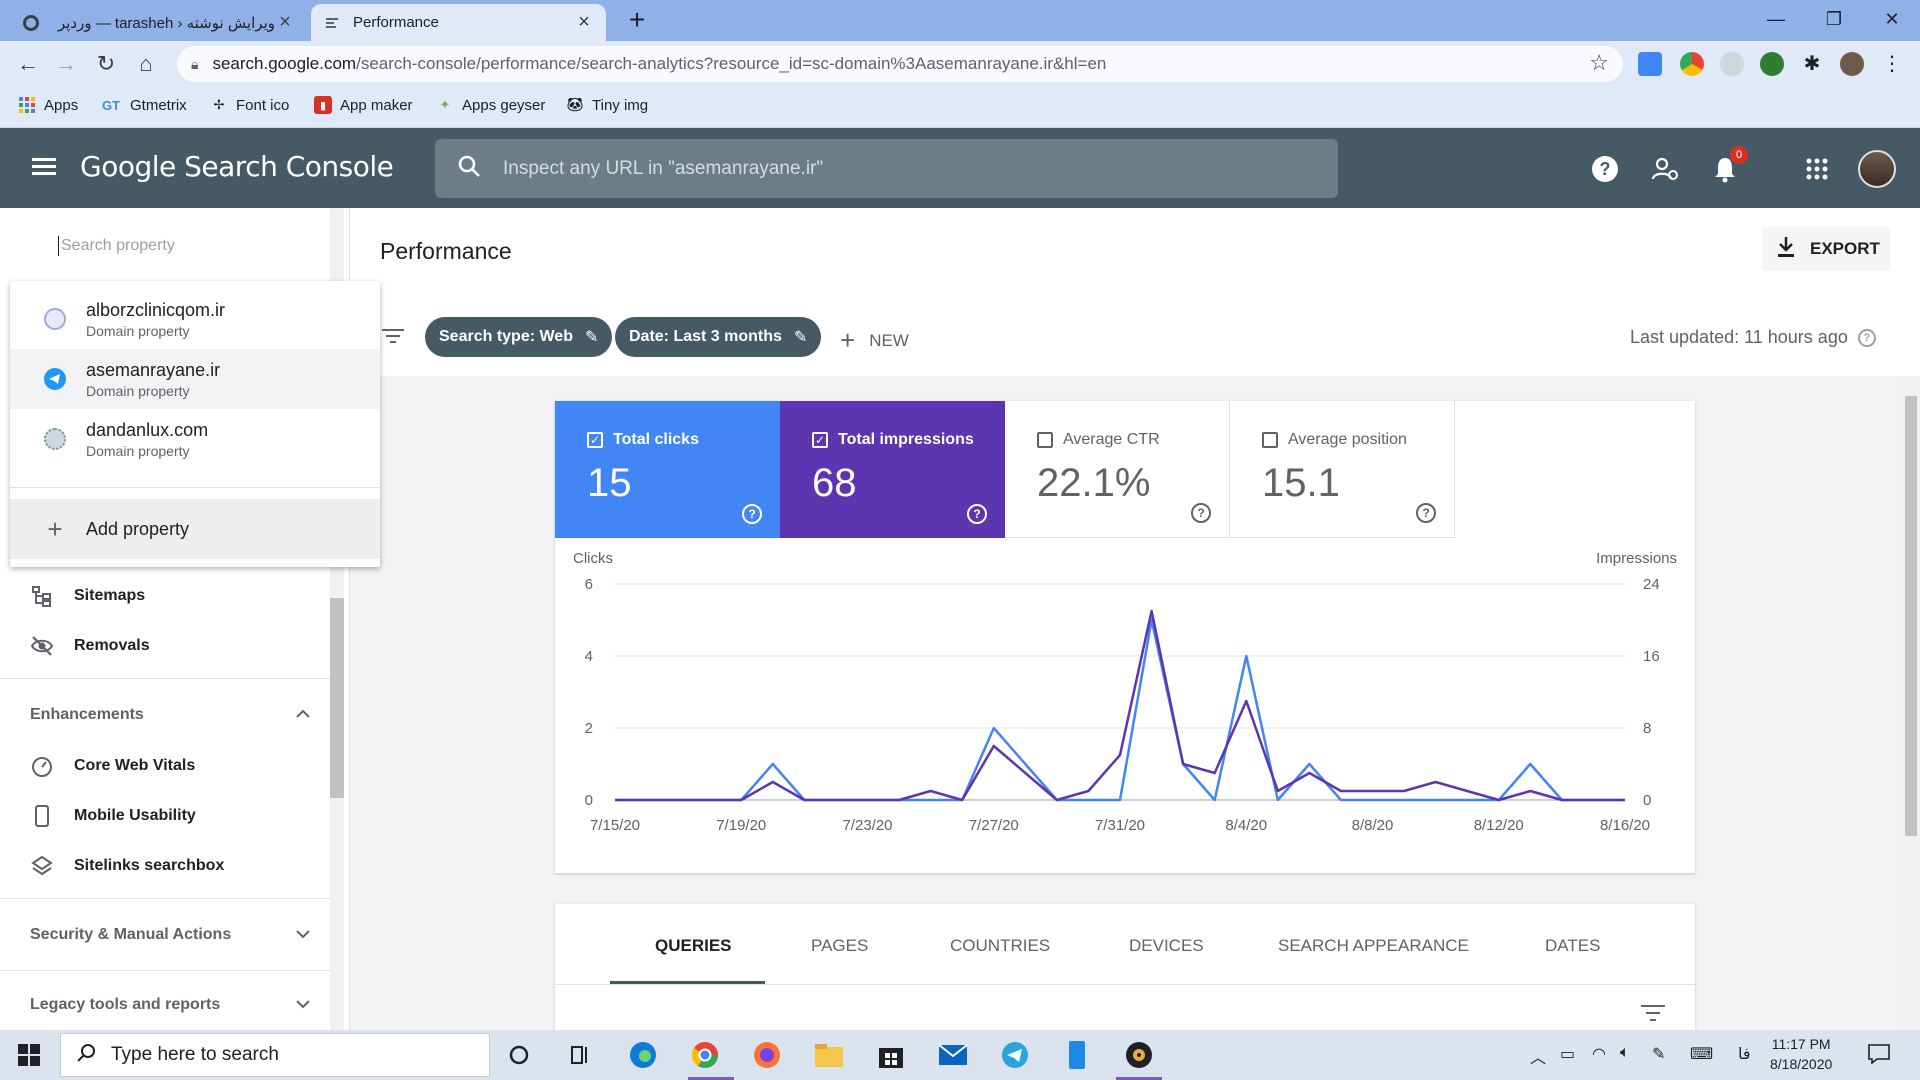 The height and width of the screenshot is (1080, 1920). I want to click on chrome-browser-icon, so click(705, 1055).